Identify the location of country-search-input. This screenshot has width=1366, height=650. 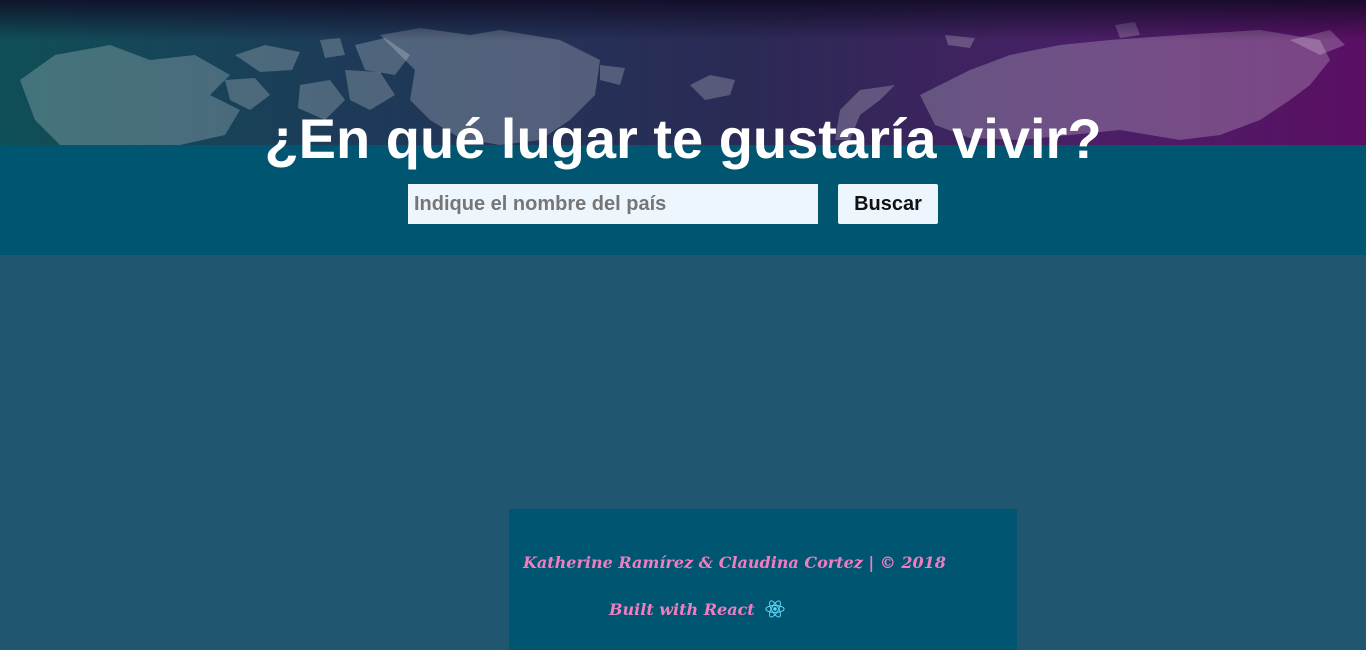
(613, 204).